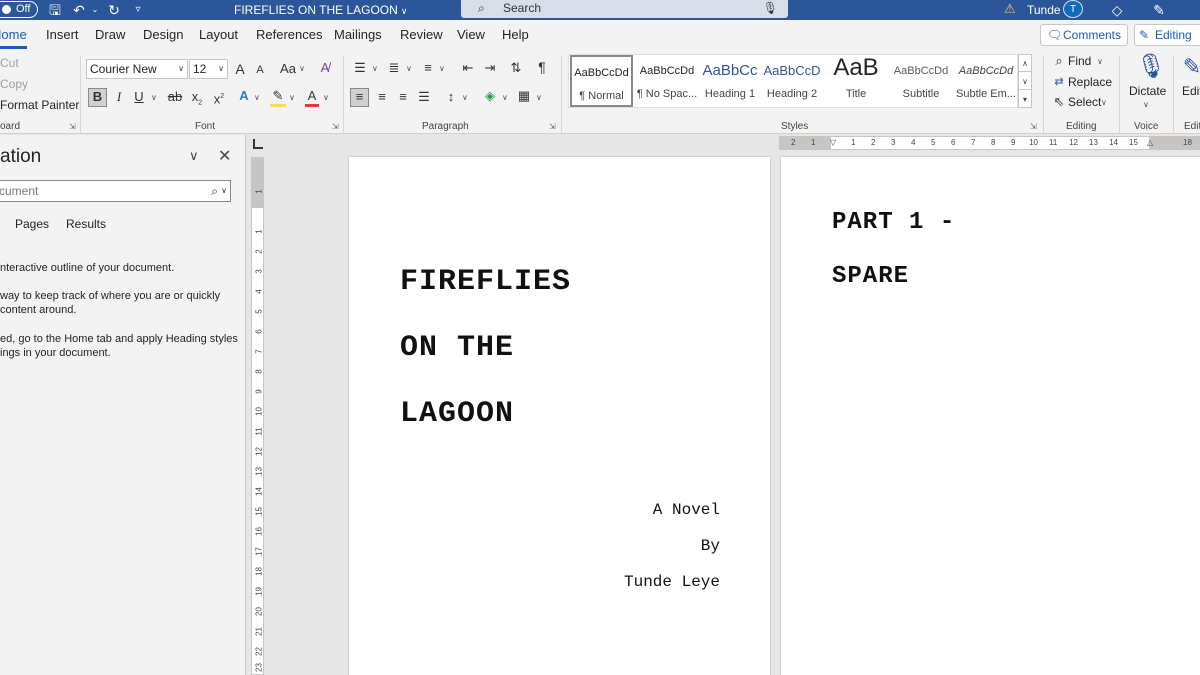  What do you see at coordinates (624, 9) in the screenshot?
I see `search-box: ⌕ Search 🎙︎` at bounding box center [624, 9].